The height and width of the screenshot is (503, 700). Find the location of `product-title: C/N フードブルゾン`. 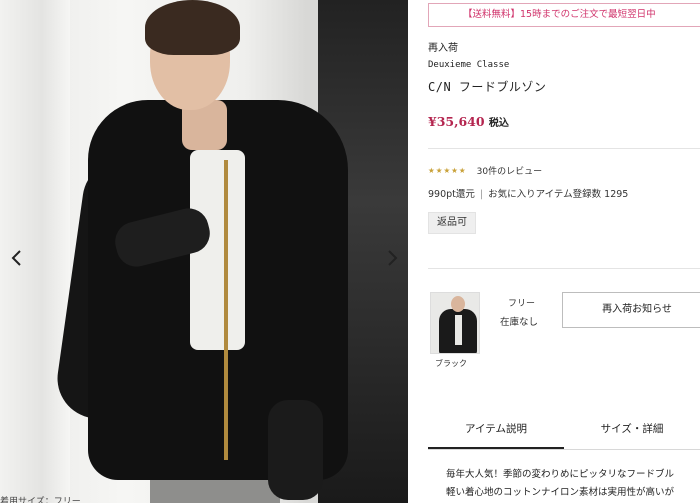

product-title: C/N フードブルゾン is located at coordinates (487, 87).